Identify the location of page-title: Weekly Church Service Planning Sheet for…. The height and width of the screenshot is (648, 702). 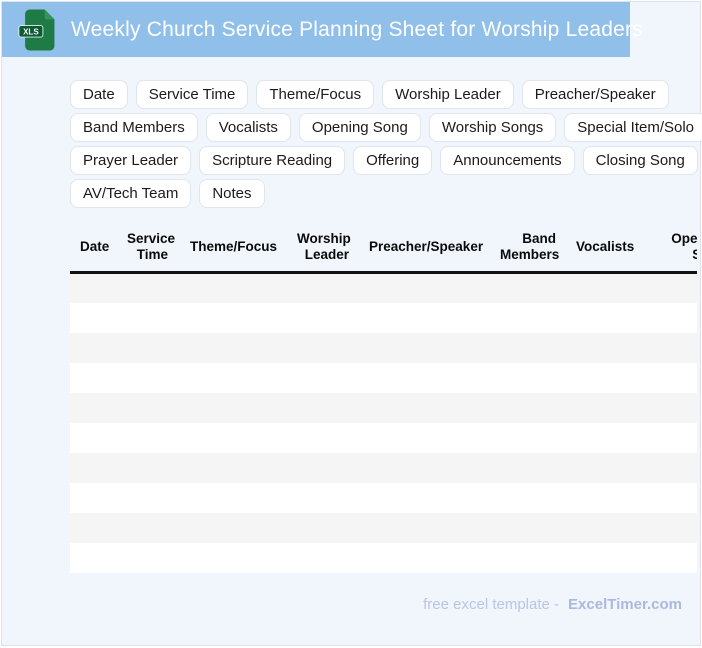
(357, 29).